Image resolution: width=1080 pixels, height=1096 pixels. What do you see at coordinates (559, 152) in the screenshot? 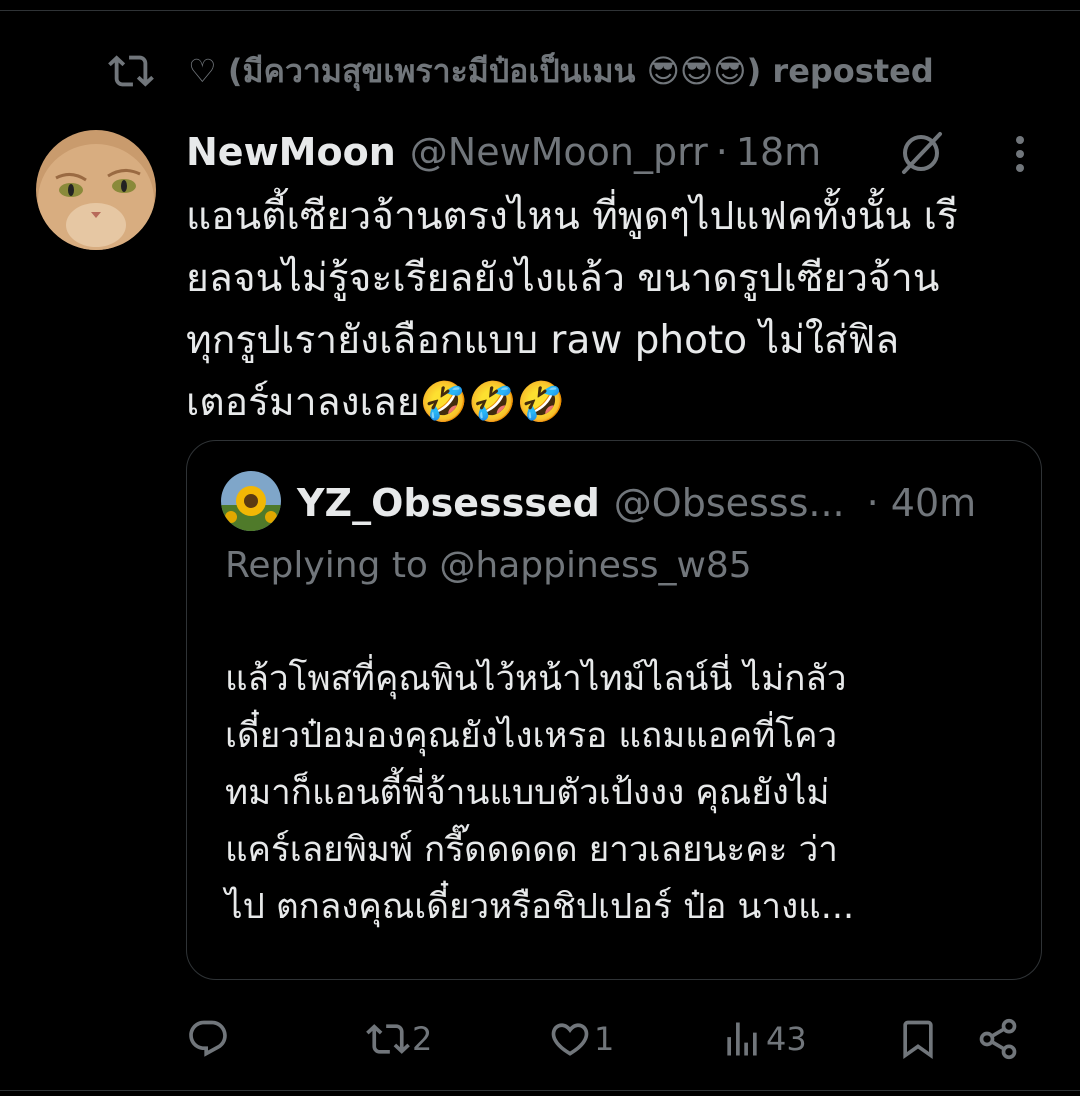
I see `author-handle: @NewMoon_prr` at bounding box center [559, 152].